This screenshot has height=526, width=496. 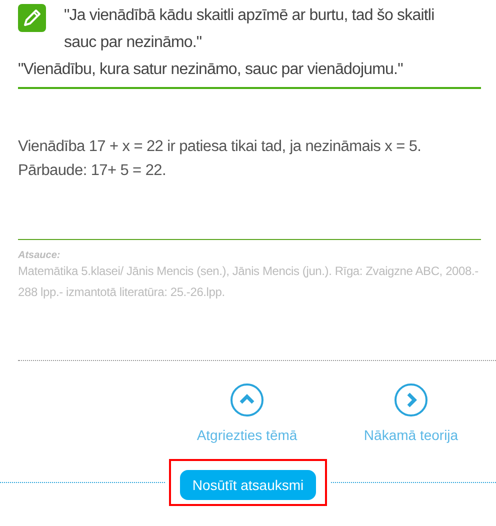 What do you see at coordinates (248, 485) in the screenshot?
I see `feedback-button: Nosūtīt atsauksmi` at bounding box center [248, 485].